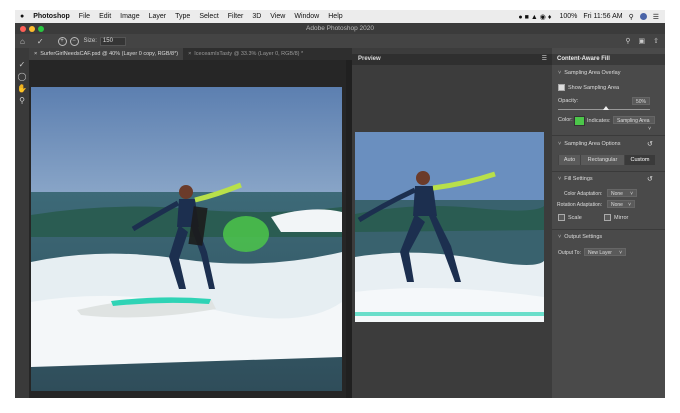 The image size is (680, 413). I want to click on window-title: Adobe Photoshop 2020, so click(340, 28).